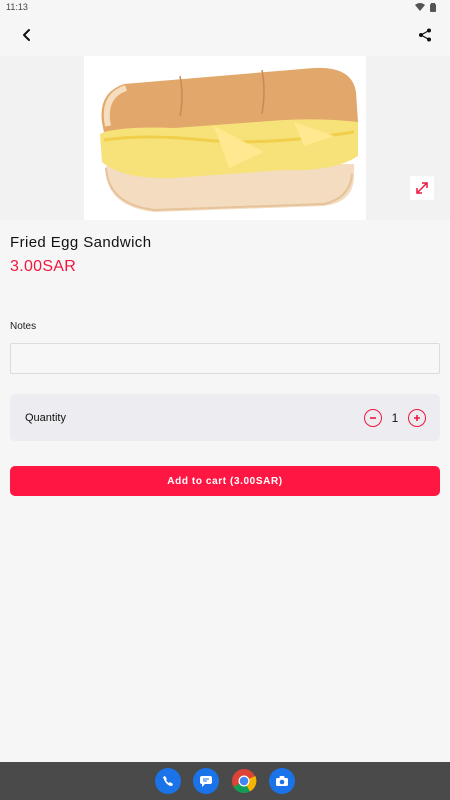  I want to click on expand-image-button, so click(422, 188).